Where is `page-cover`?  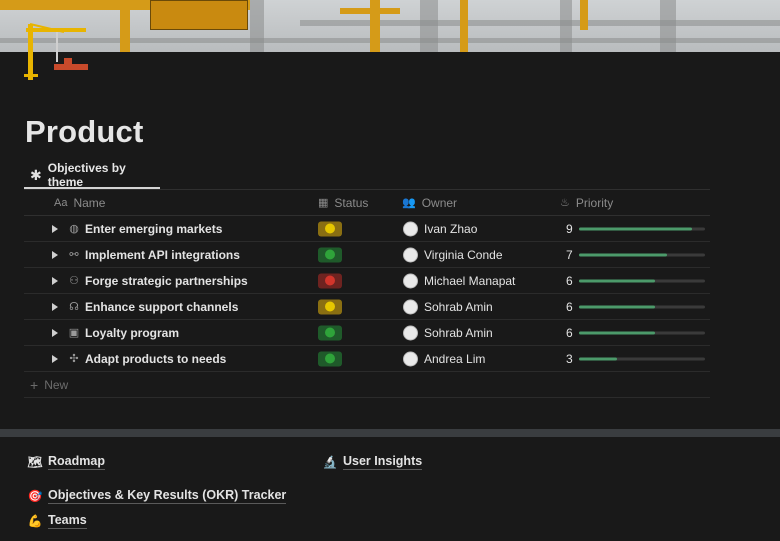
page-cover is located at coordinates (390, 26).